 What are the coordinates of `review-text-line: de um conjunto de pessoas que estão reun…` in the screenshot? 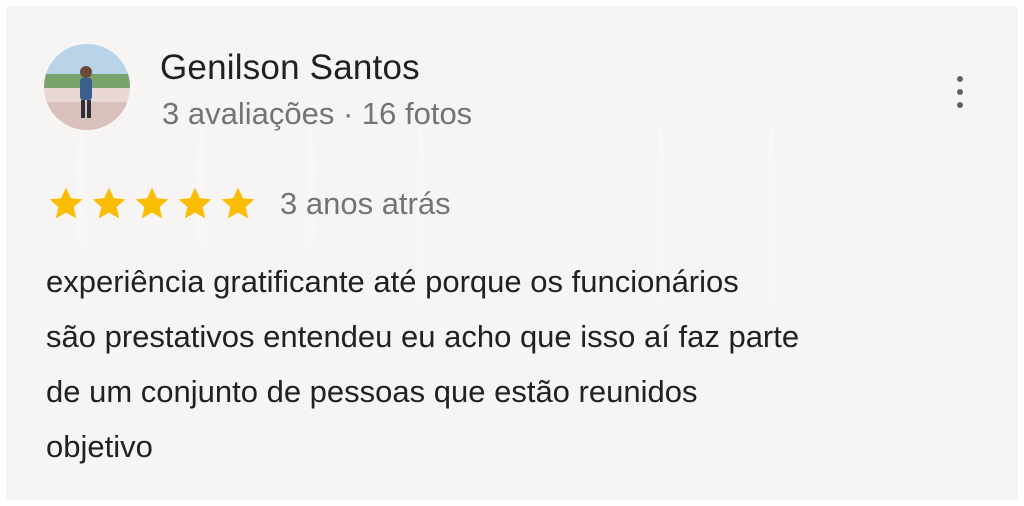 It's located at (372, 391).